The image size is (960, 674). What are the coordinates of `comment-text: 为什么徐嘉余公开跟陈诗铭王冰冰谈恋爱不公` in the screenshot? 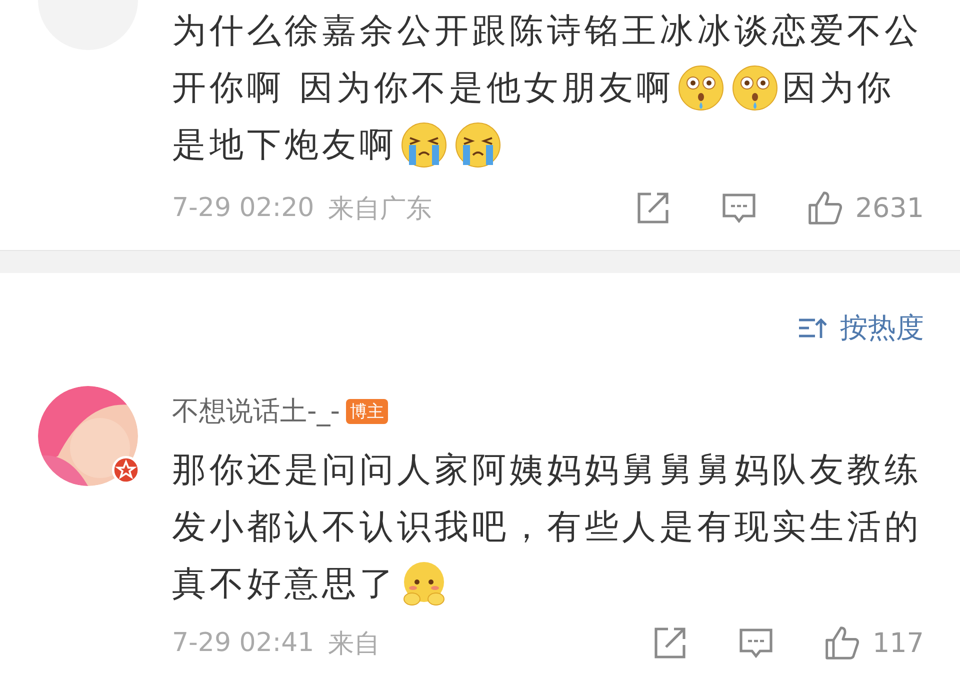 It's located at (547, 31).